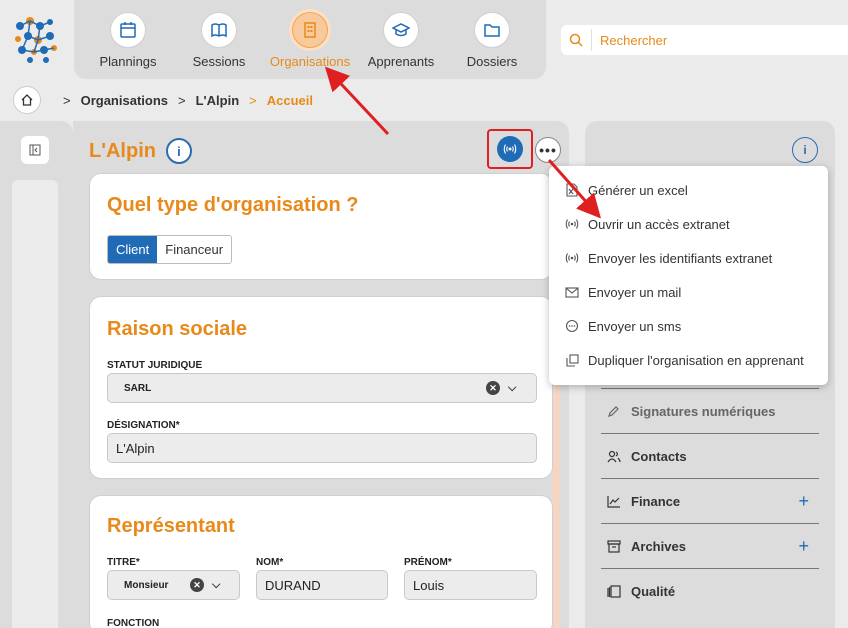 Image resolution: width=848 pixels, height=628 pixels. I want to click on menu-item-duplicate: Dupliquer l'organisation en apprenant, so click(683, 360).